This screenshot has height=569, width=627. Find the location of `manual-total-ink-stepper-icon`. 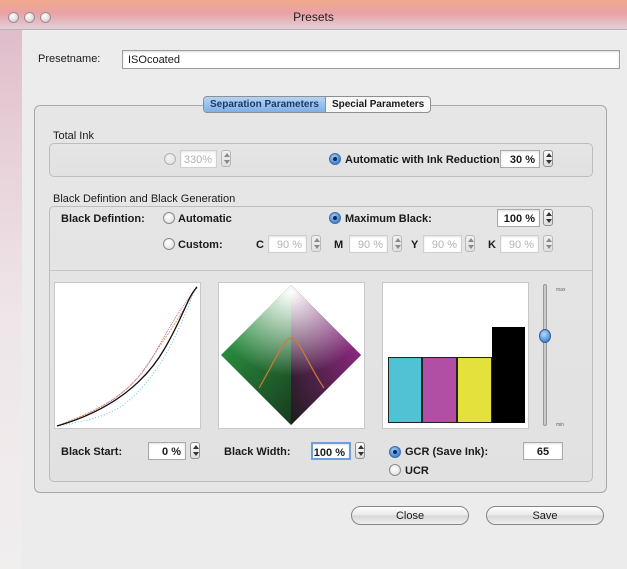

manual-total-ink-stepper-icon is located at coordinates (226, 158).